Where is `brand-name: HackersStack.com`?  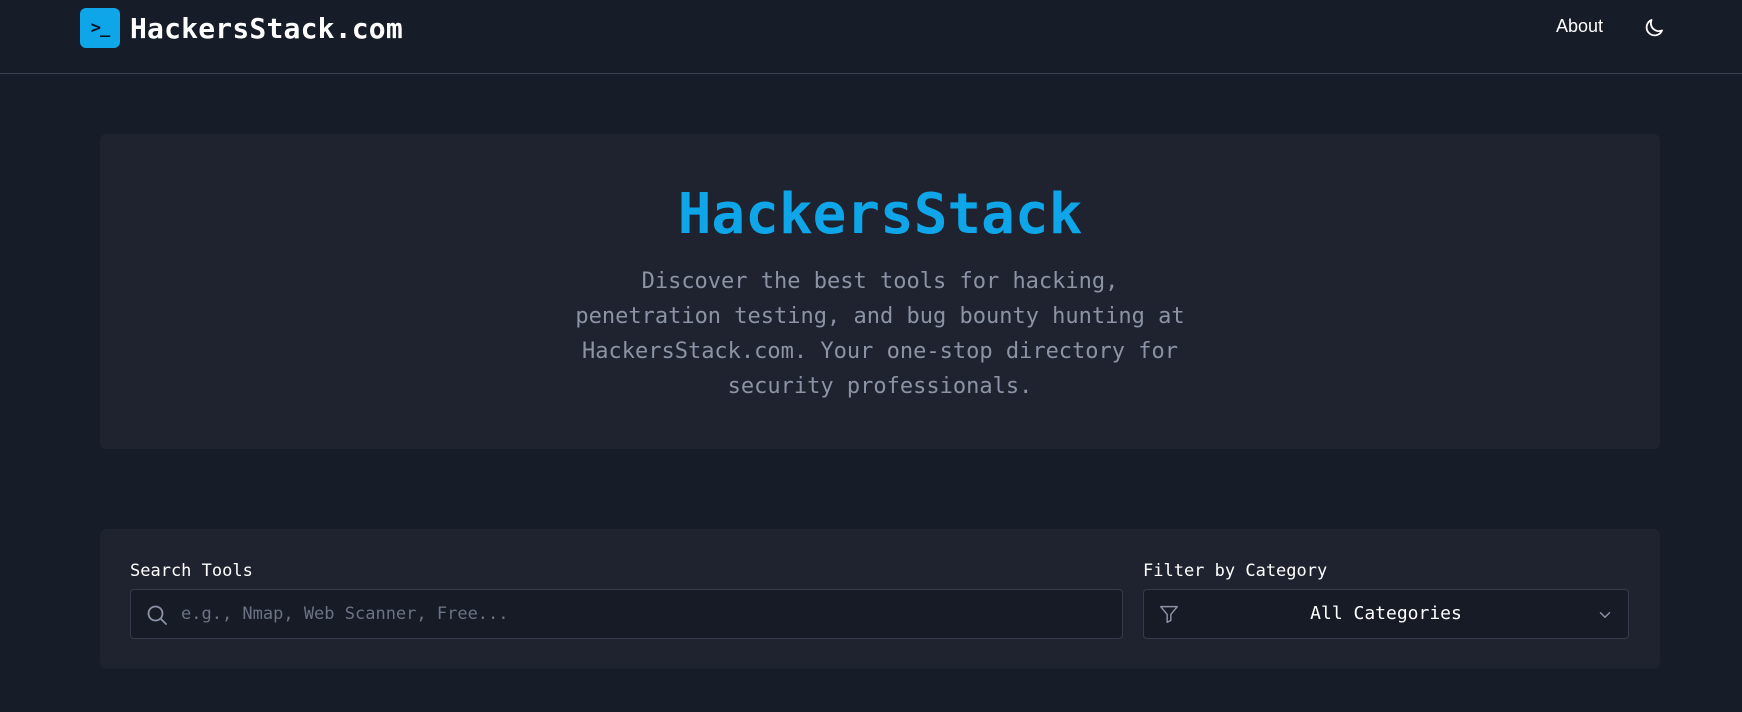 brand-name: HackersStack.com is located at coordinates (266, 28).